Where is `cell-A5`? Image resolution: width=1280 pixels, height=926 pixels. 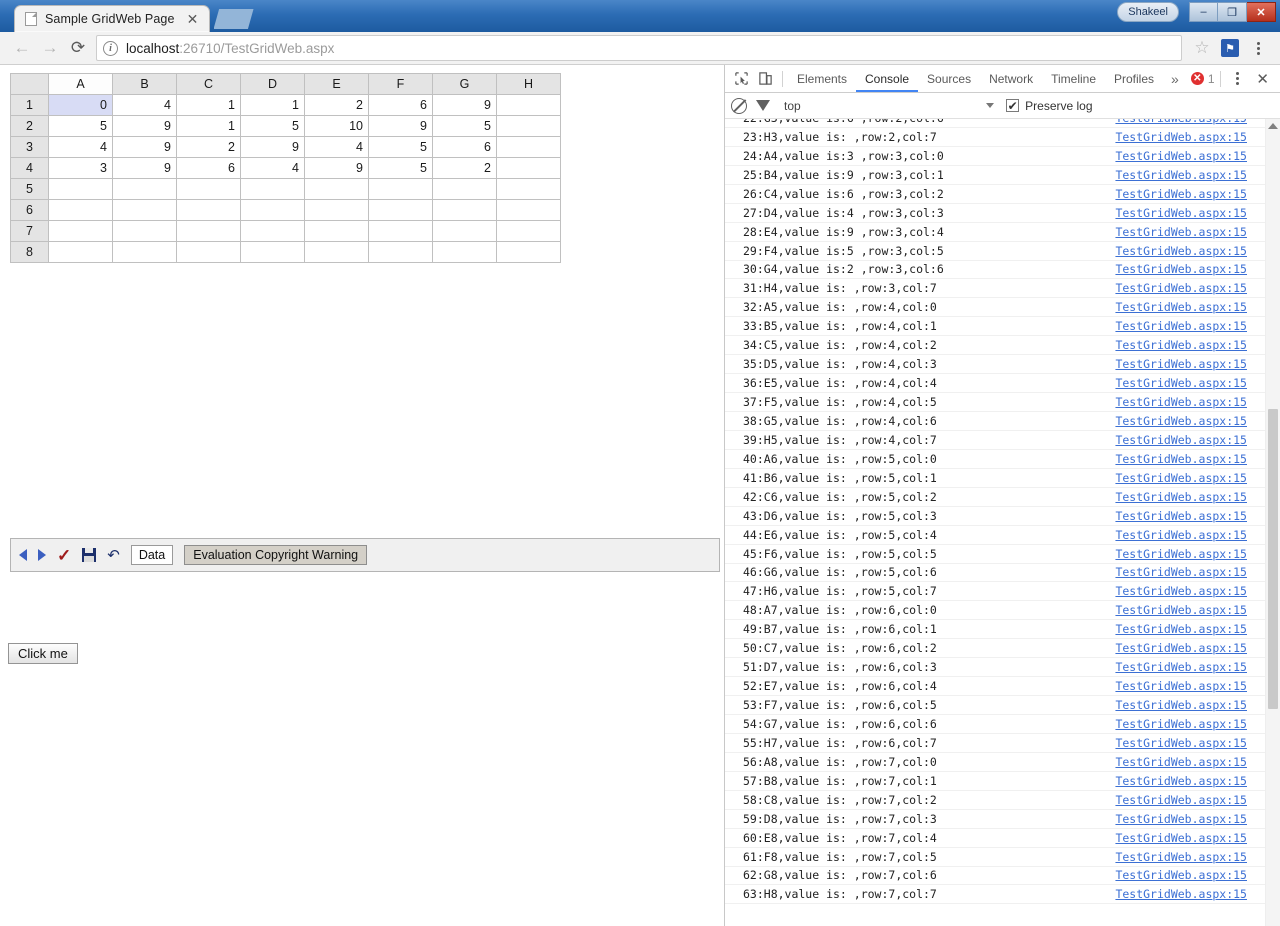 cell-A5 is located at coordinates (80, 189).